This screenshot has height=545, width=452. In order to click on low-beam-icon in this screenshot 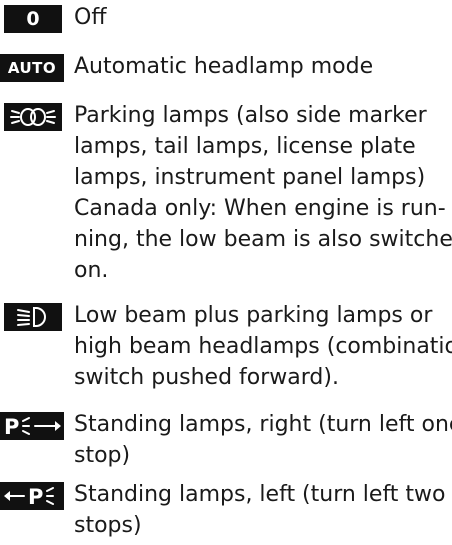, I will do `click(33, 317)`.